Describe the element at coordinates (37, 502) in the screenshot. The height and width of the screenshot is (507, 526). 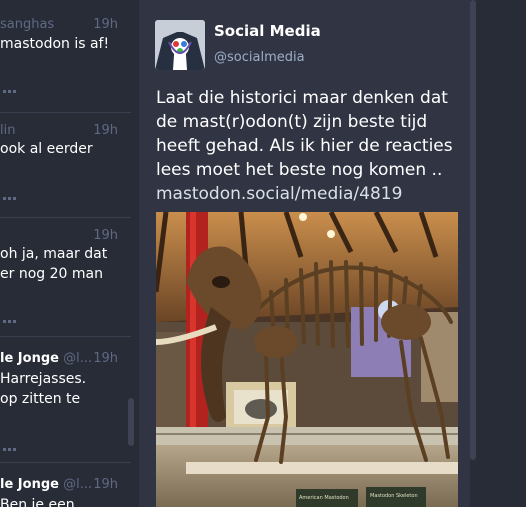
I see `status-text: Ben je een` at that location.